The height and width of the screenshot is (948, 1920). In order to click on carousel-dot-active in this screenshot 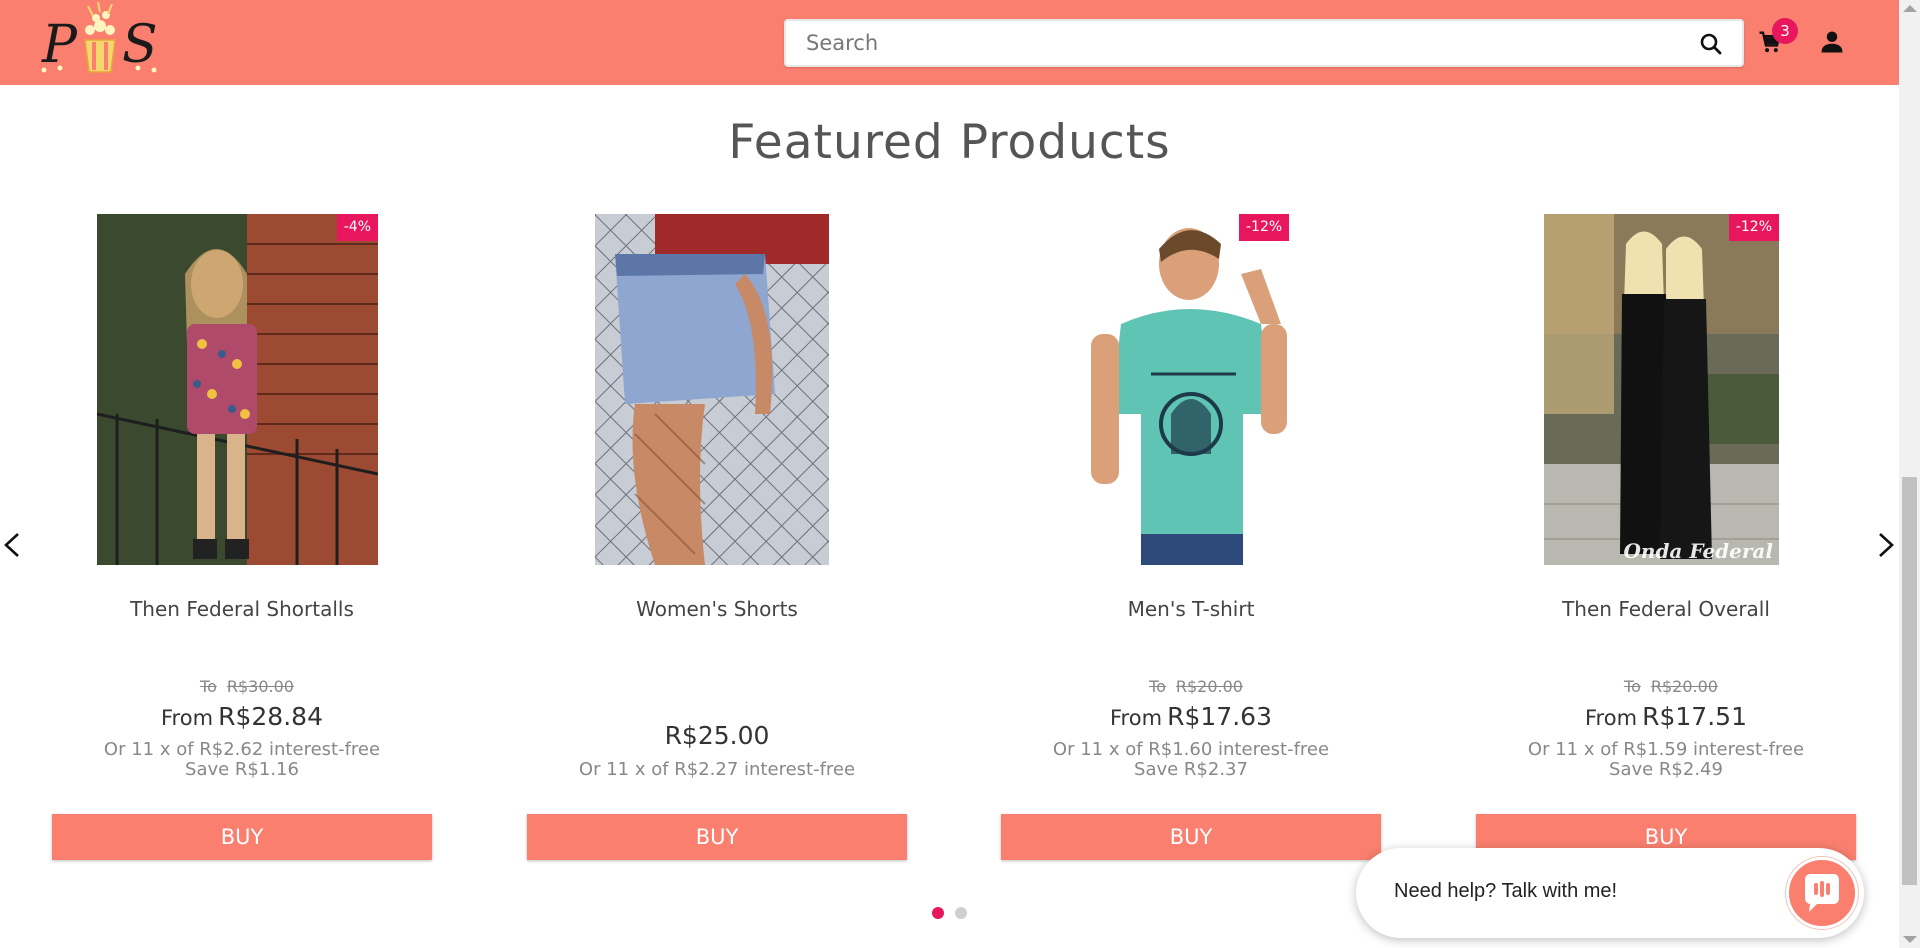, I will do `click(938, 913)`.